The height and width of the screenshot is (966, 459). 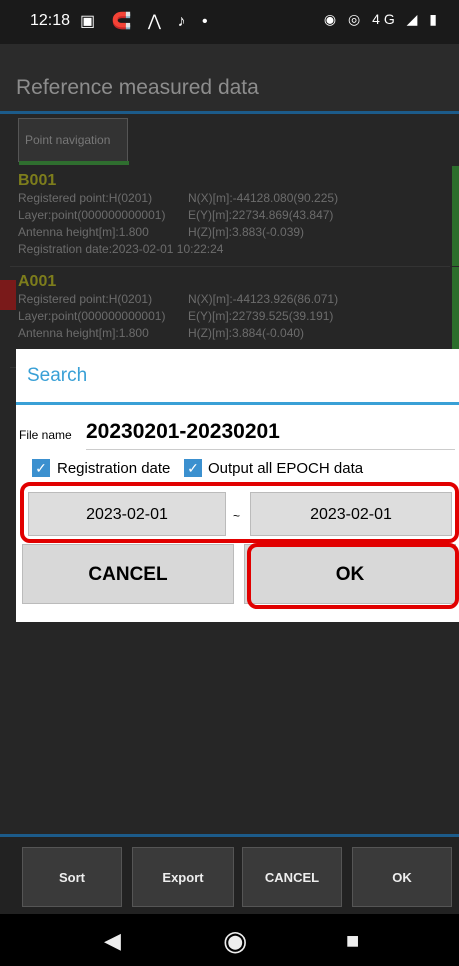 What do you see at coordinates (352, 941) in the screenshot?
I see `recents-icon: ■` at bounding box center [352, 941].